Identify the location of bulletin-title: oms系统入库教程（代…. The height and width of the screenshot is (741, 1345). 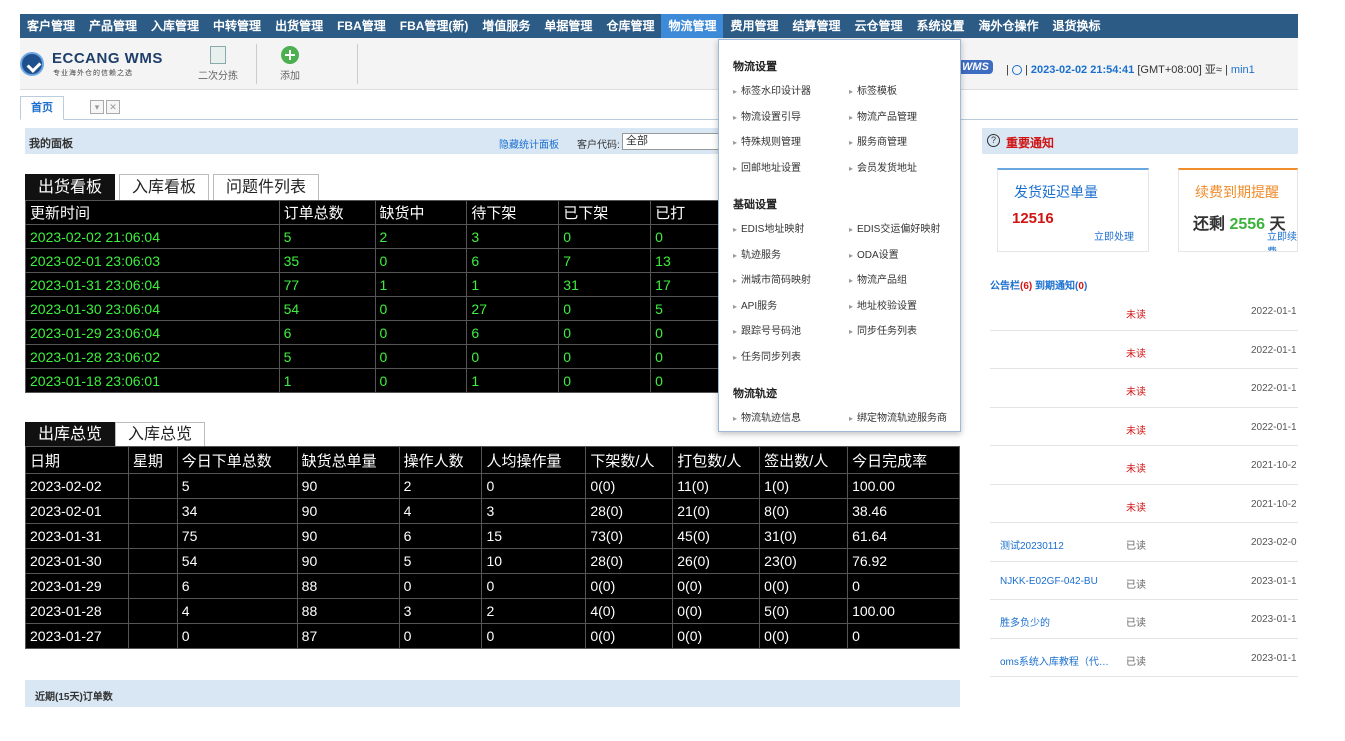
(1060, 660).